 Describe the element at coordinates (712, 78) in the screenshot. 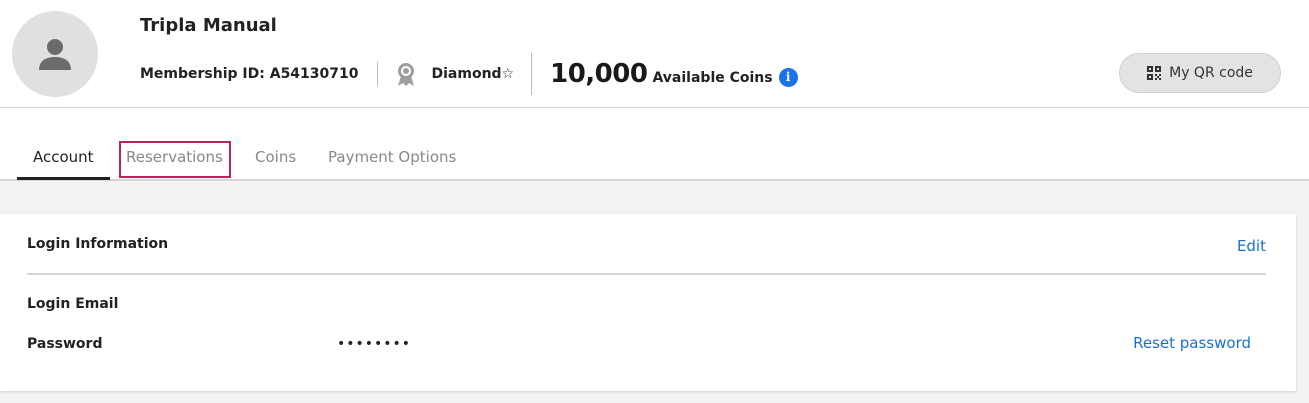

I see `coins-label: Available Coins` at that location.